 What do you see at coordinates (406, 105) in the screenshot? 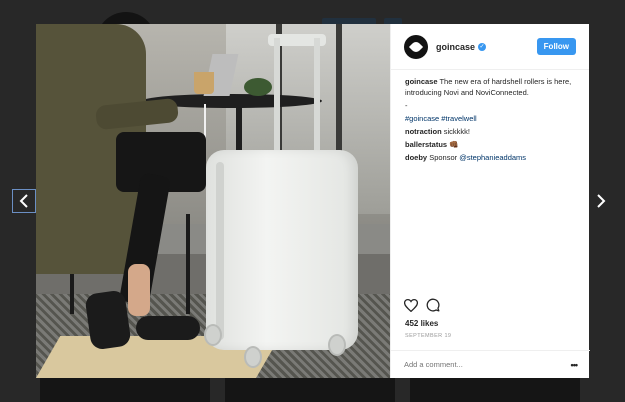
I see `caption-dash: -` at bounding box center [406, 105].